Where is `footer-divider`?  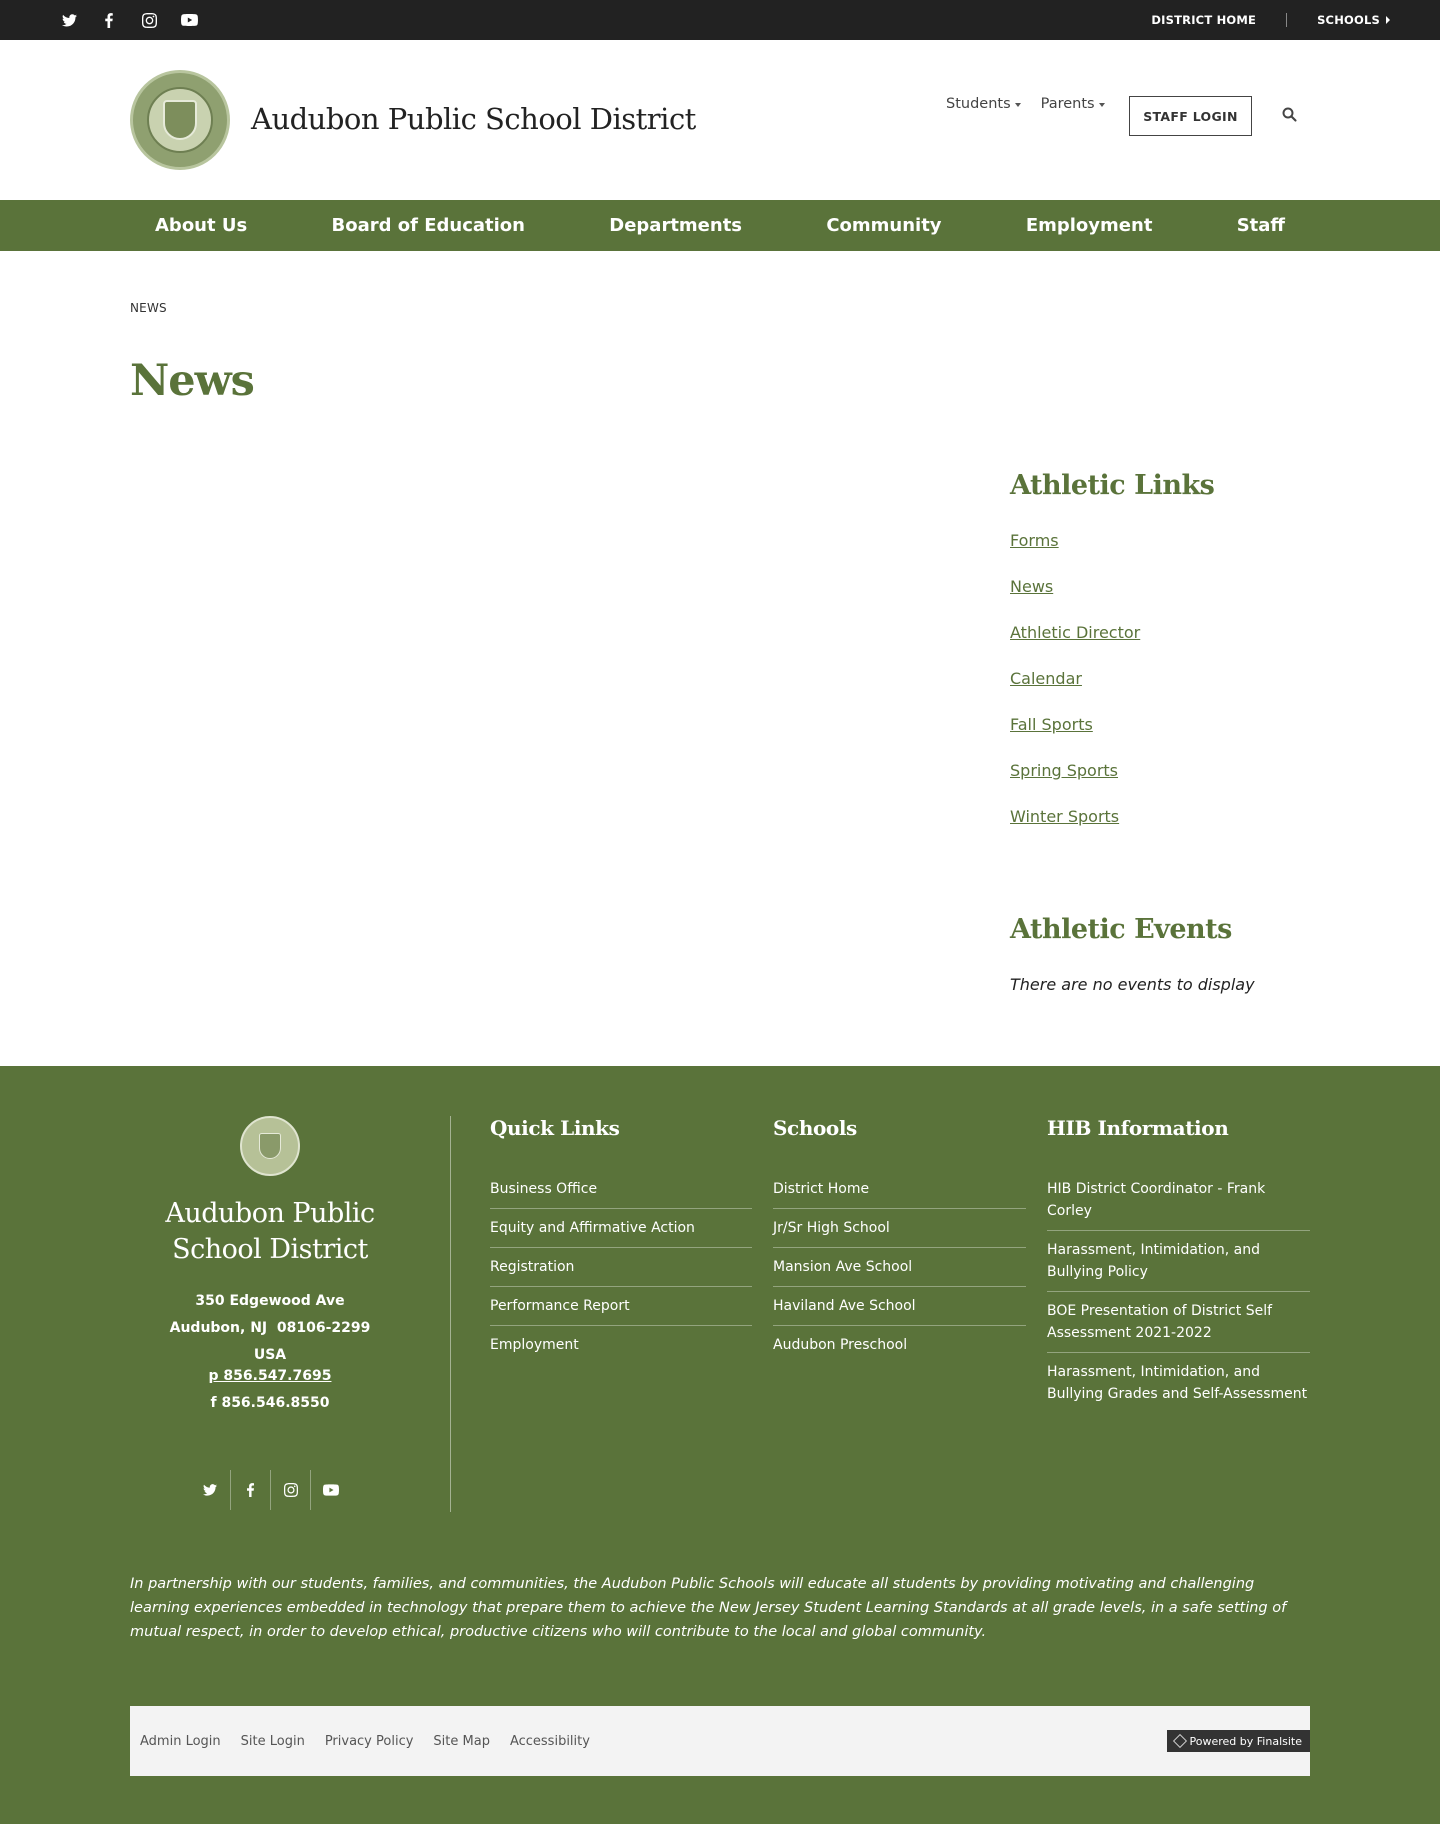
footer-divider is located at coordinates (450, 1314).